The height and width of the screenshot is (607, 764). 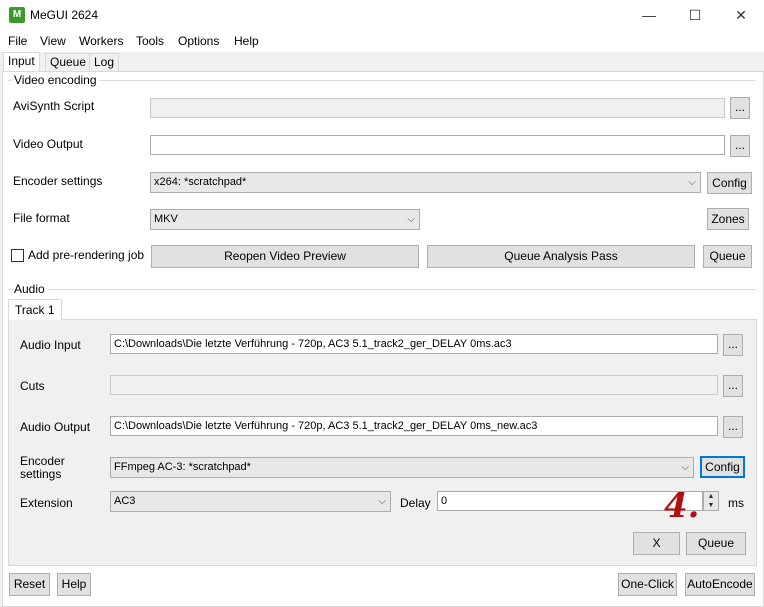 I want to click on extension-select: AC3 ⌵, so click(x=250, y=501).